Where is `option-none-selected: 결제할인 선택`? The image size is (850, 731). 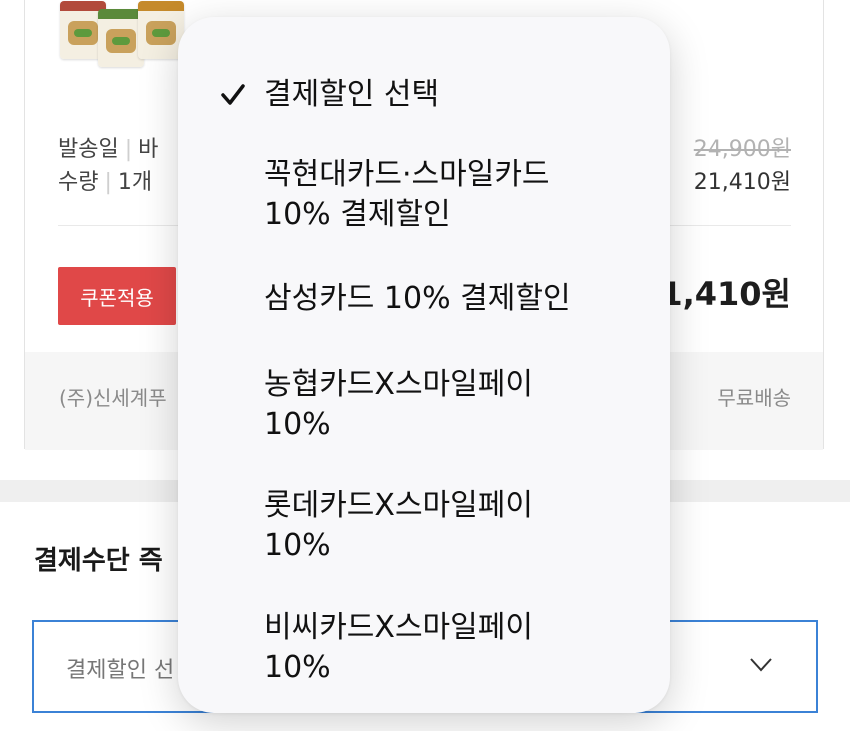
option-none-selected: 결제할인 선택 is located at coordinates (459, 95).